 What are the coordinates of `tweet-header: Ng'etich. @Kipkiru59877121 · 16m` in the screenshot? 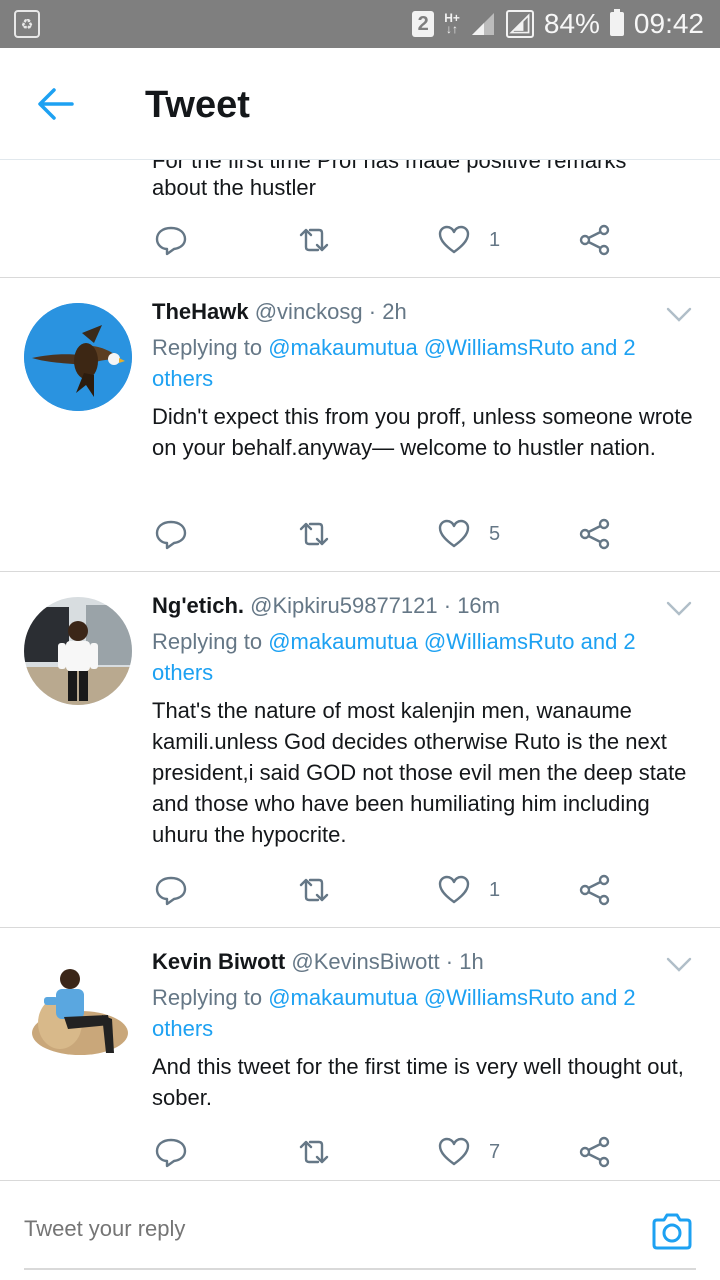 It's located at (326, 606).